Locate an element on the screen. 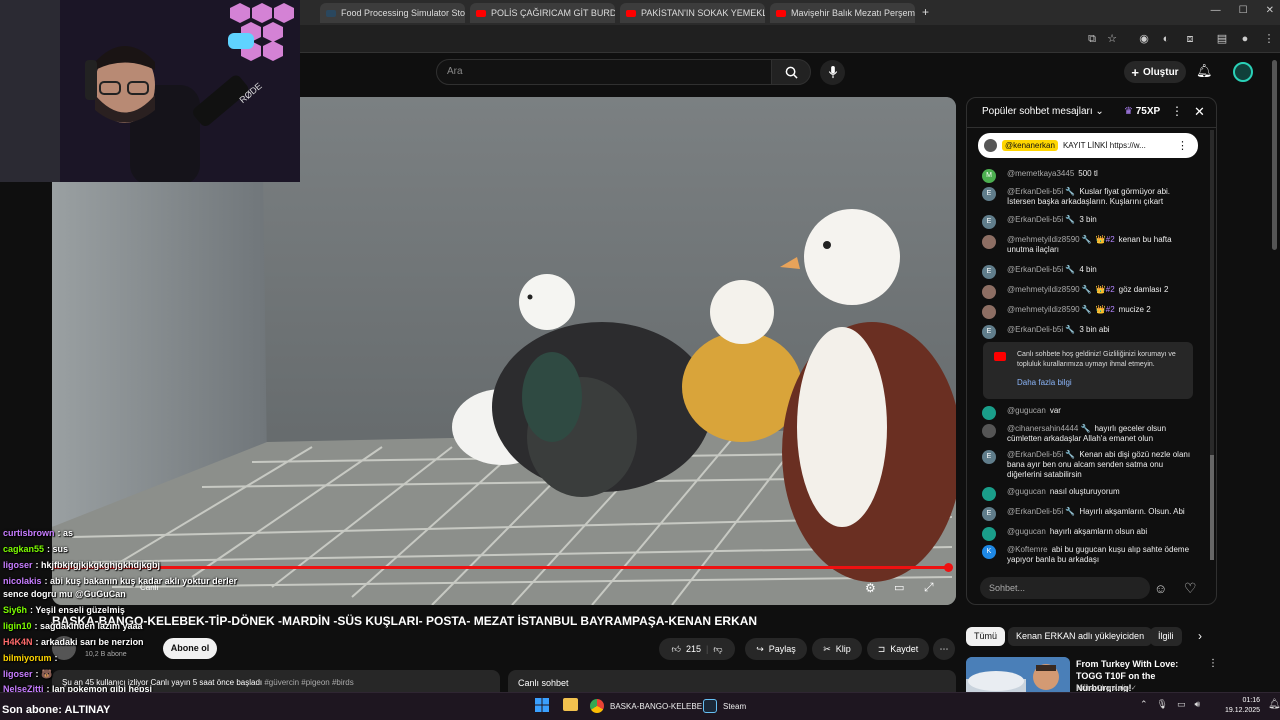  like-count: 215 is located at coordinates (693, 649).